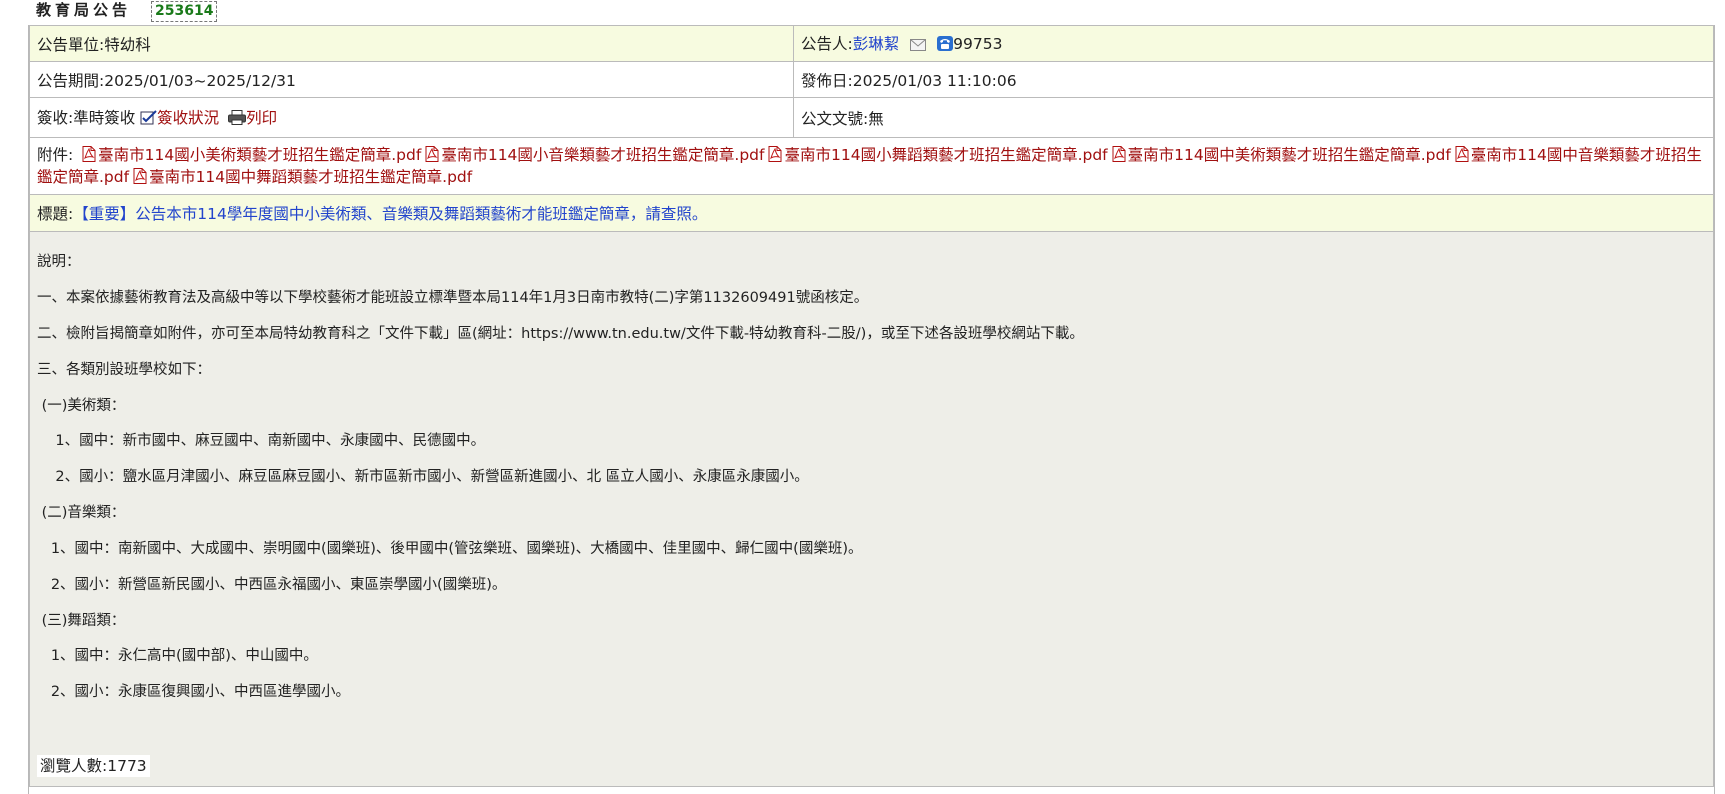  What do you see at coordinates (1289, 155) in the screenshot?
I see `attachment-link: 臺南市114國中美術類藝才班招生鑑定簡章.pdf` at bounding box center [1289, 155].